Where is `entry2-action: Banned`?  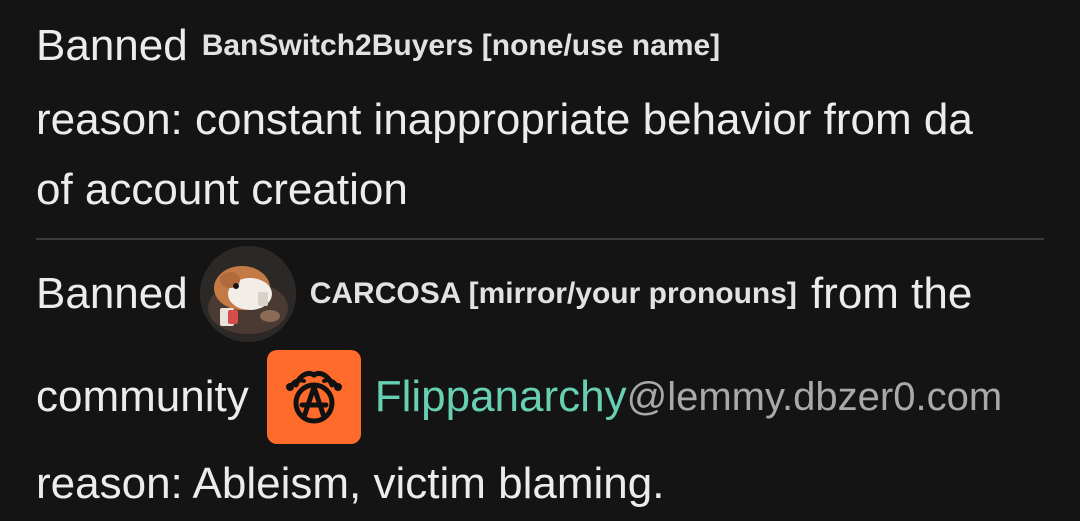 entry2-action: Banned is located at coordinates (112, 293).